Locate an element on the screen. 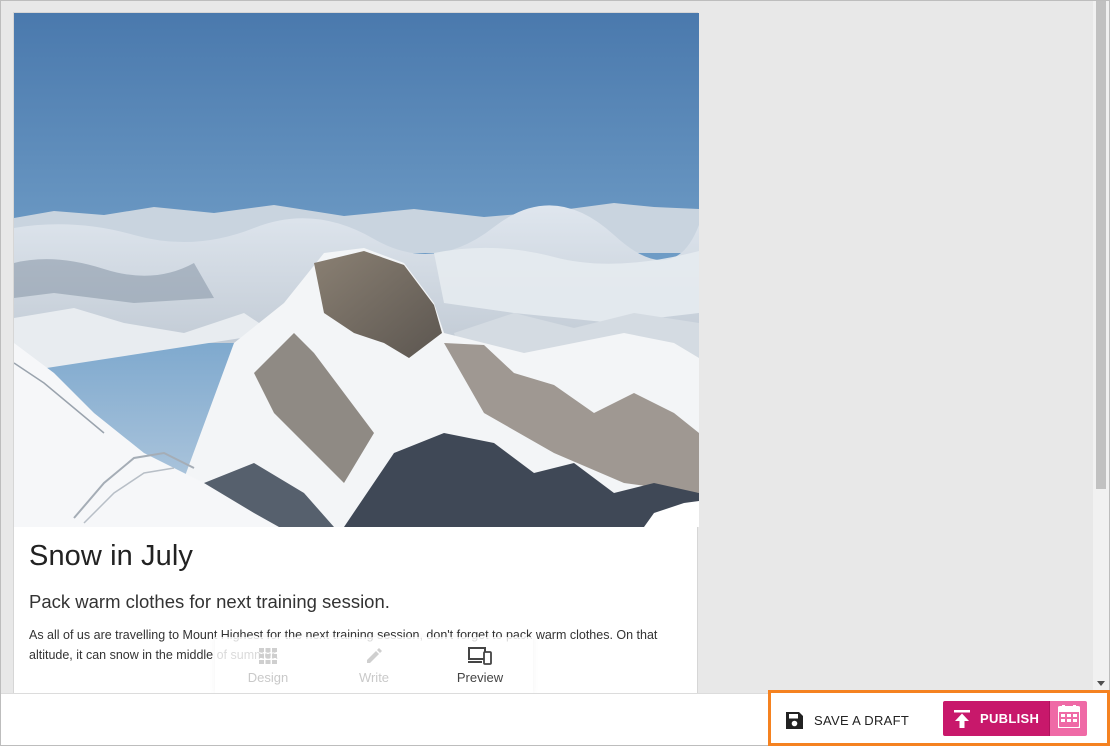 The width and height of the screenshot is (1110, 746). mode-write: Write is located at coordinates (374, 665).